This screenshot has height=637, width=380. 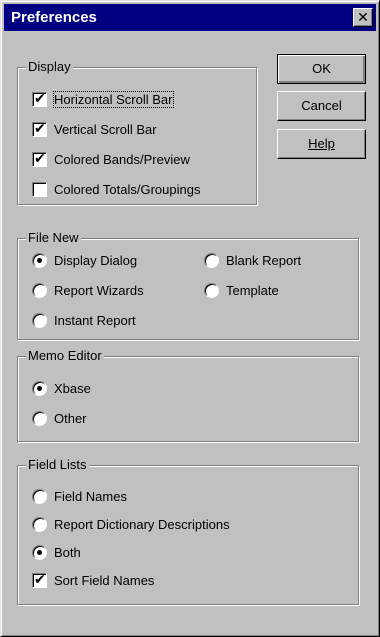 I want to click on field-lists-legend: Field Lists, so click(x=57, y=465).